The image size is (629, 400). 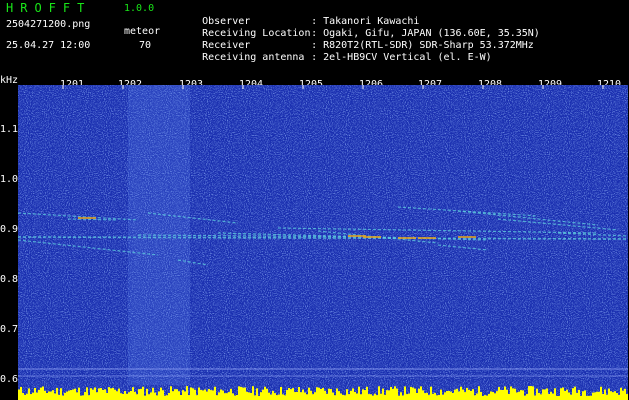 I want to click on info-value: 2el-HB9CV Vertical (el. E-W), so click(x=407, y=57).